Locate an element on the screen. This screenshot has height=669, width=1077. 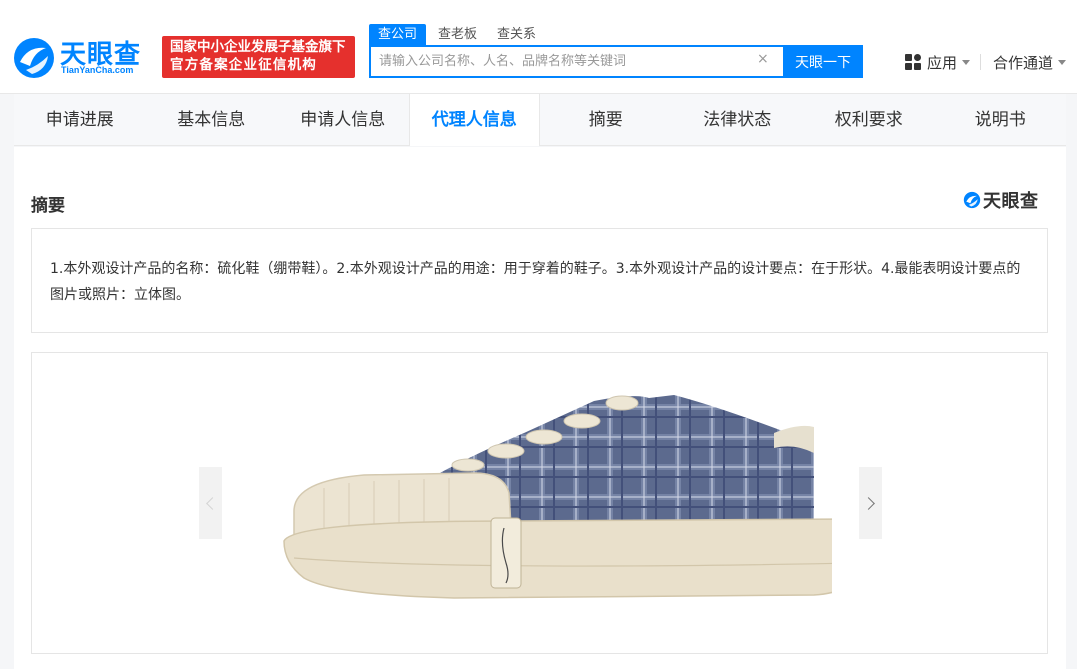
slogan-line-1: 国家中小企业发展子基金旗下 is located at coordinates (258, 47).